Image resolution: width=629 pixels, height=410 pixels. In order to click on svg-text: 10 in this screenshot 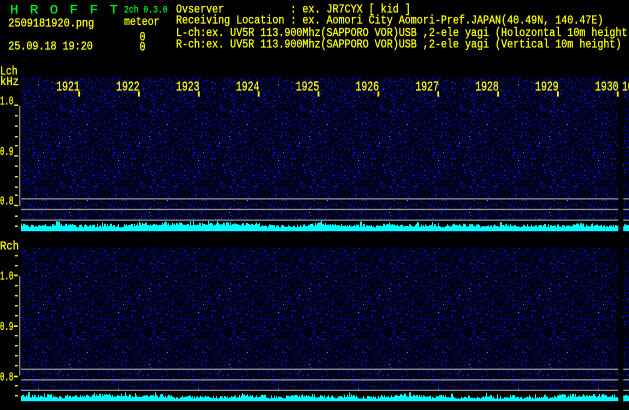, I will do `click(625, 87)`.